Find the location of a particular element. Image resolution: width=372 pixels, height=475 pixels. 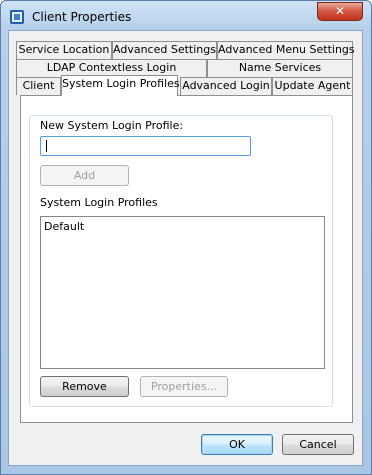

ok-button: OK is located at coordinates (237, 444).